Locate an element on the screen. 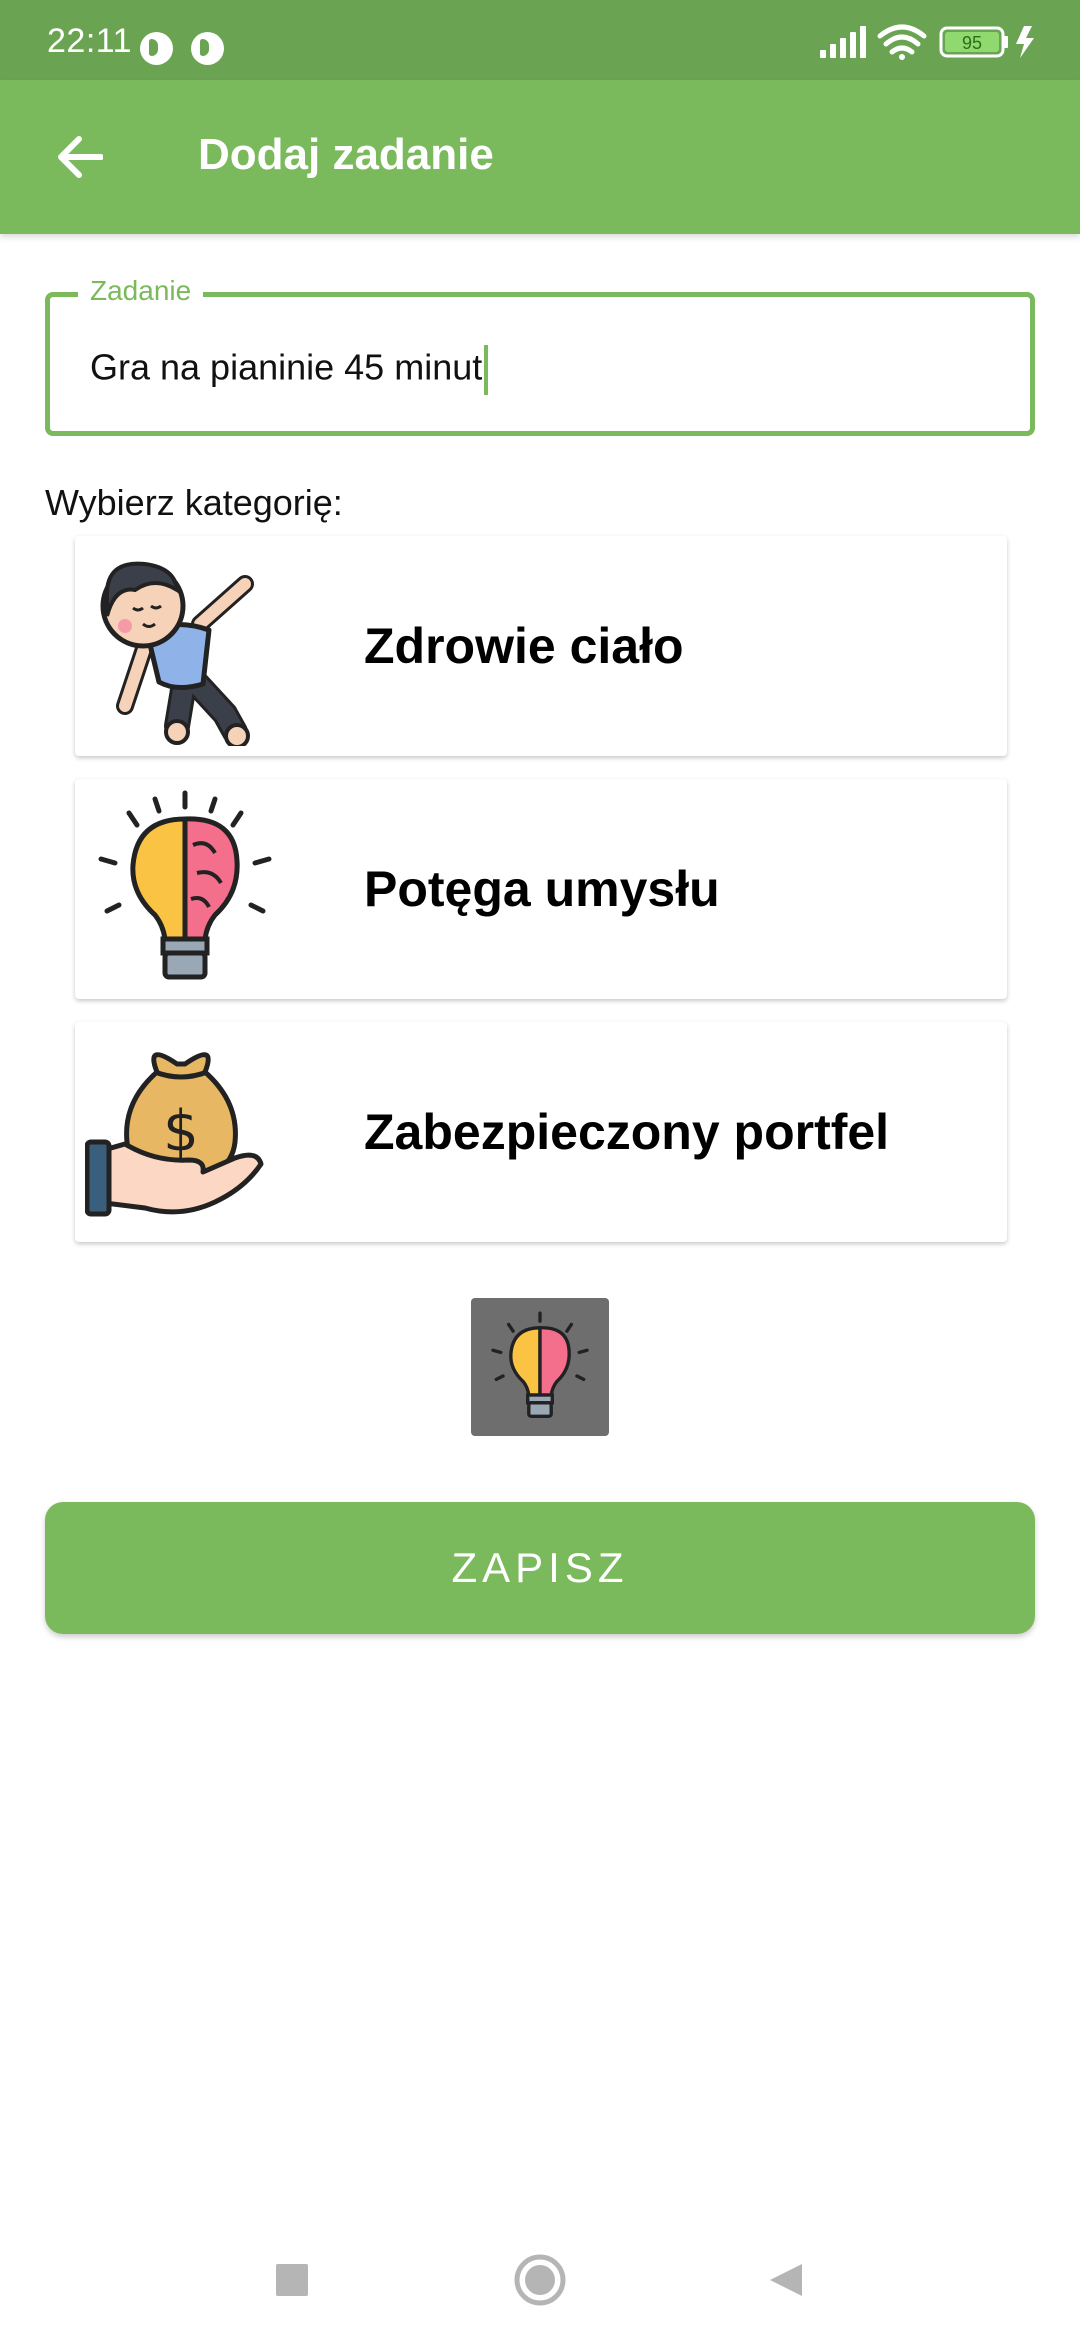 The image size is (1080, 2340). home-button is located at coordinates (540, 2280).